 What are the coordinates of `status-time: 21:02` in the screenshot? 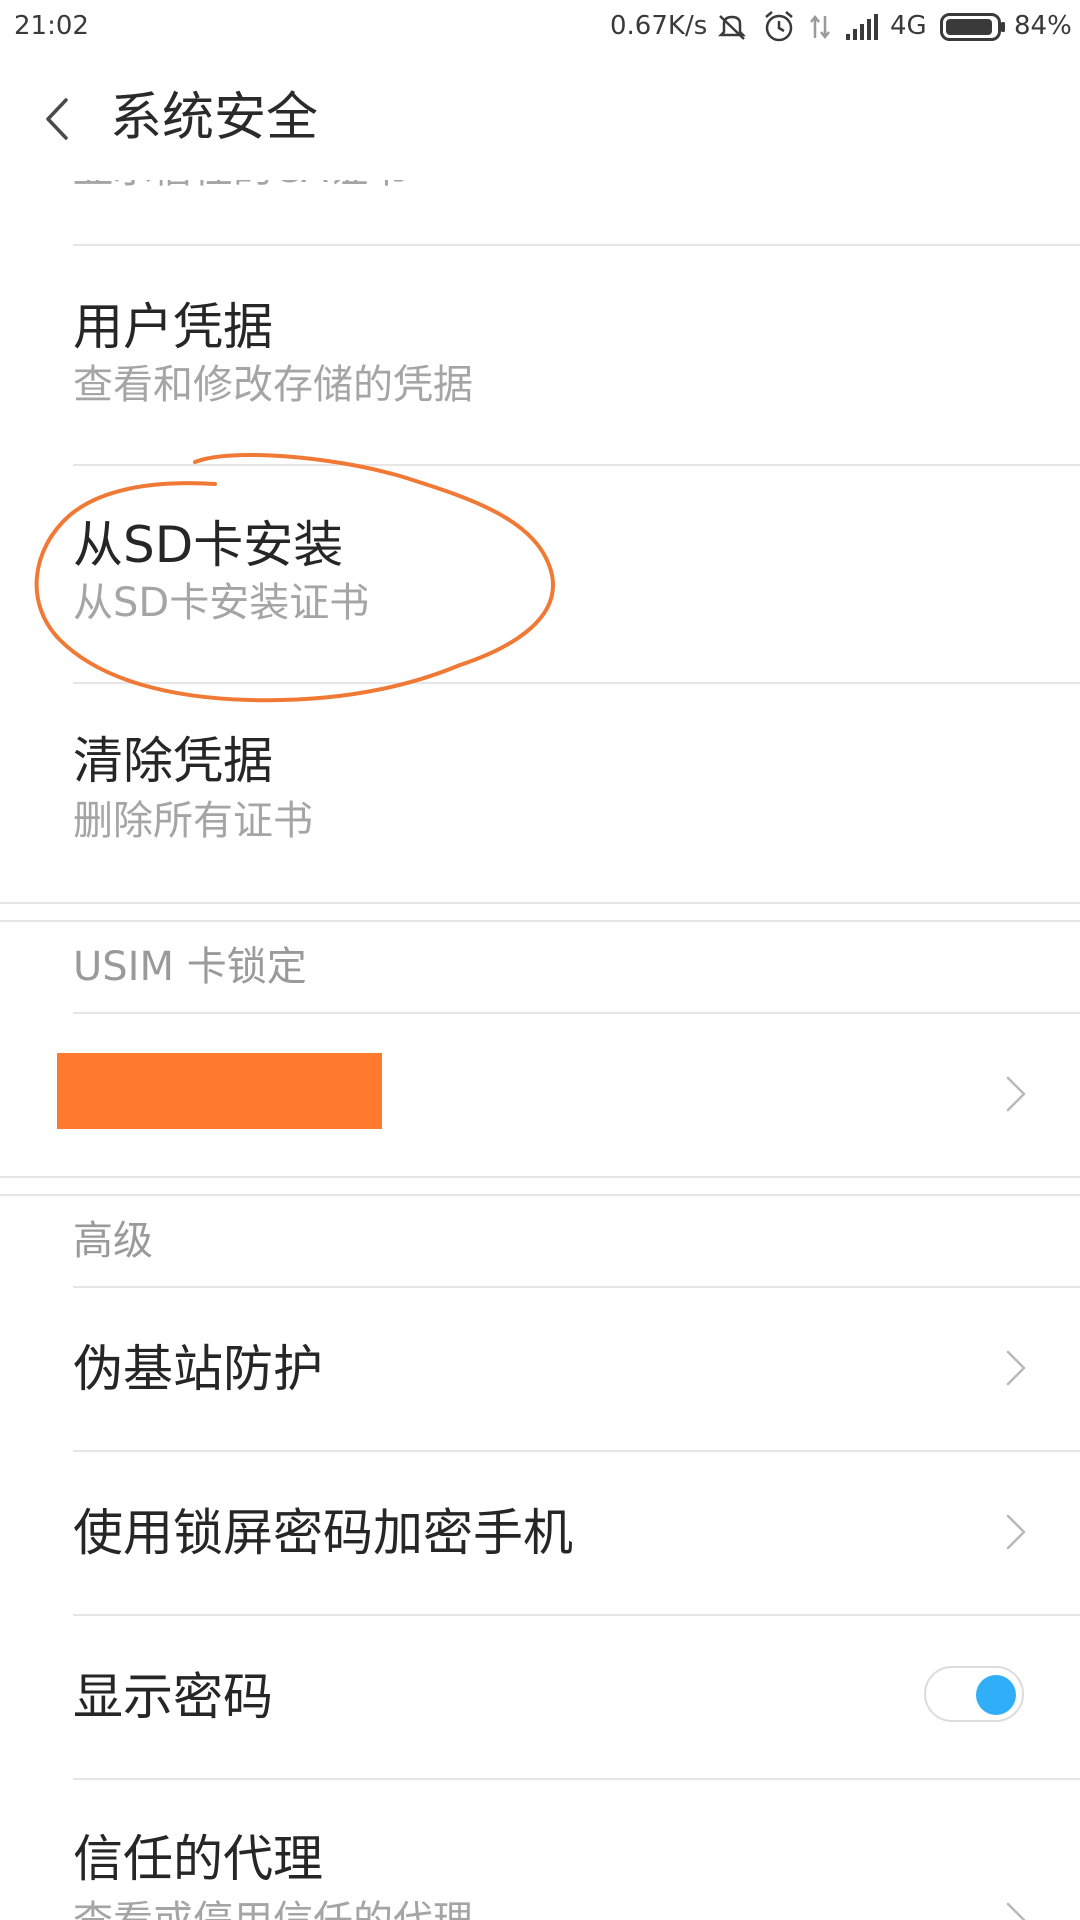 It's located at (51, 26).